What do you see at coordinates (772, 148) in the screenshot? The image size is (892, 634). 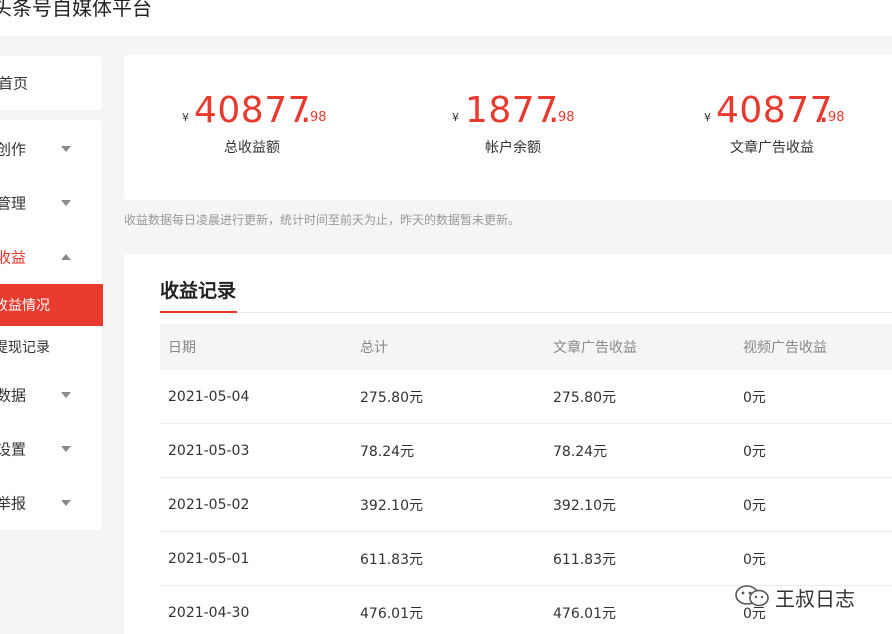 I see `stat-caption: 文章广告收益` at bounding box center [772, 148].